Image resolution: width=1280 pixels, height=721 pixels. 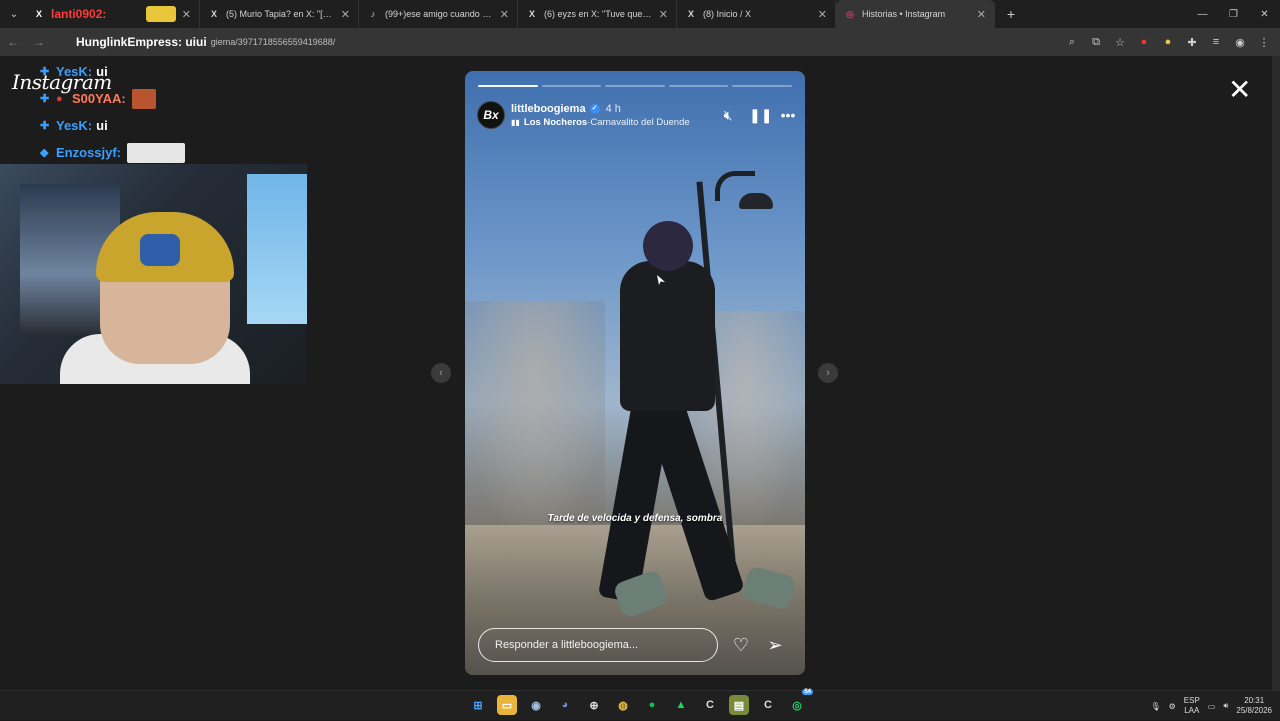 What do you see at coordinates (904, 14) in the screenshot?
I see `tab-title: Historias • Instagram` at bounding box center [904, 14].